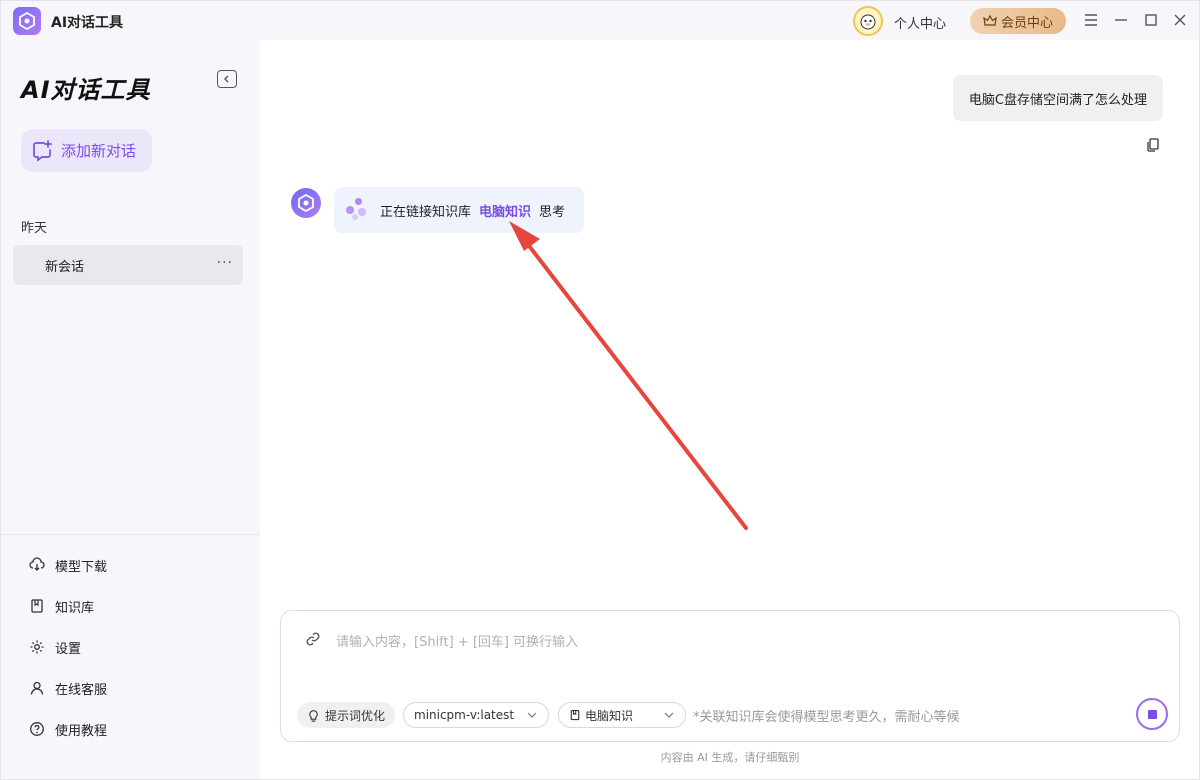 This screenshot has width=1200, height=780. I want to click on prompt-optimize-button: 提示词优化, so click(346, 715).